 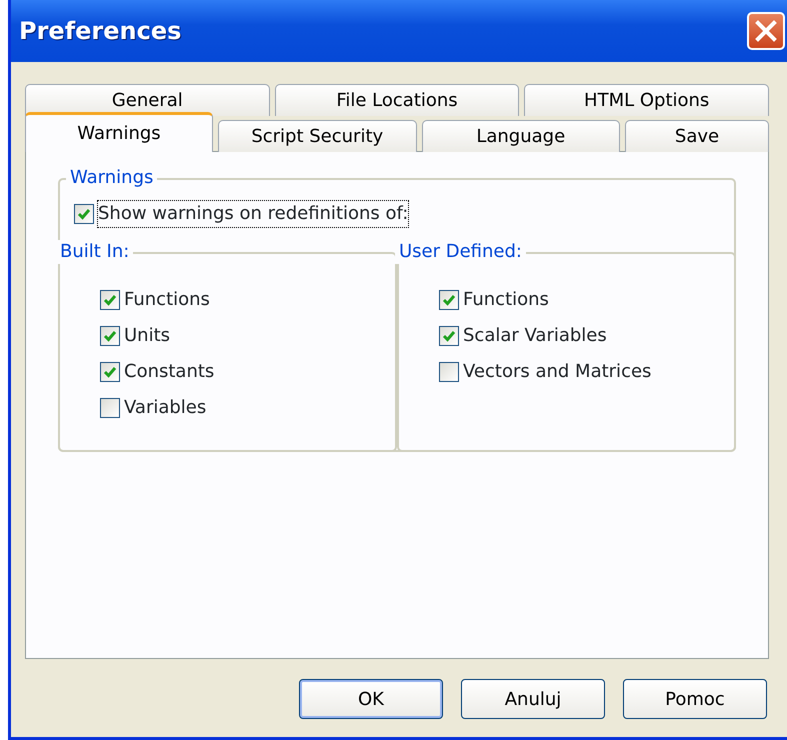 I want to click on checkbox-label: Scalar Variables, so click(x=535, y=336).